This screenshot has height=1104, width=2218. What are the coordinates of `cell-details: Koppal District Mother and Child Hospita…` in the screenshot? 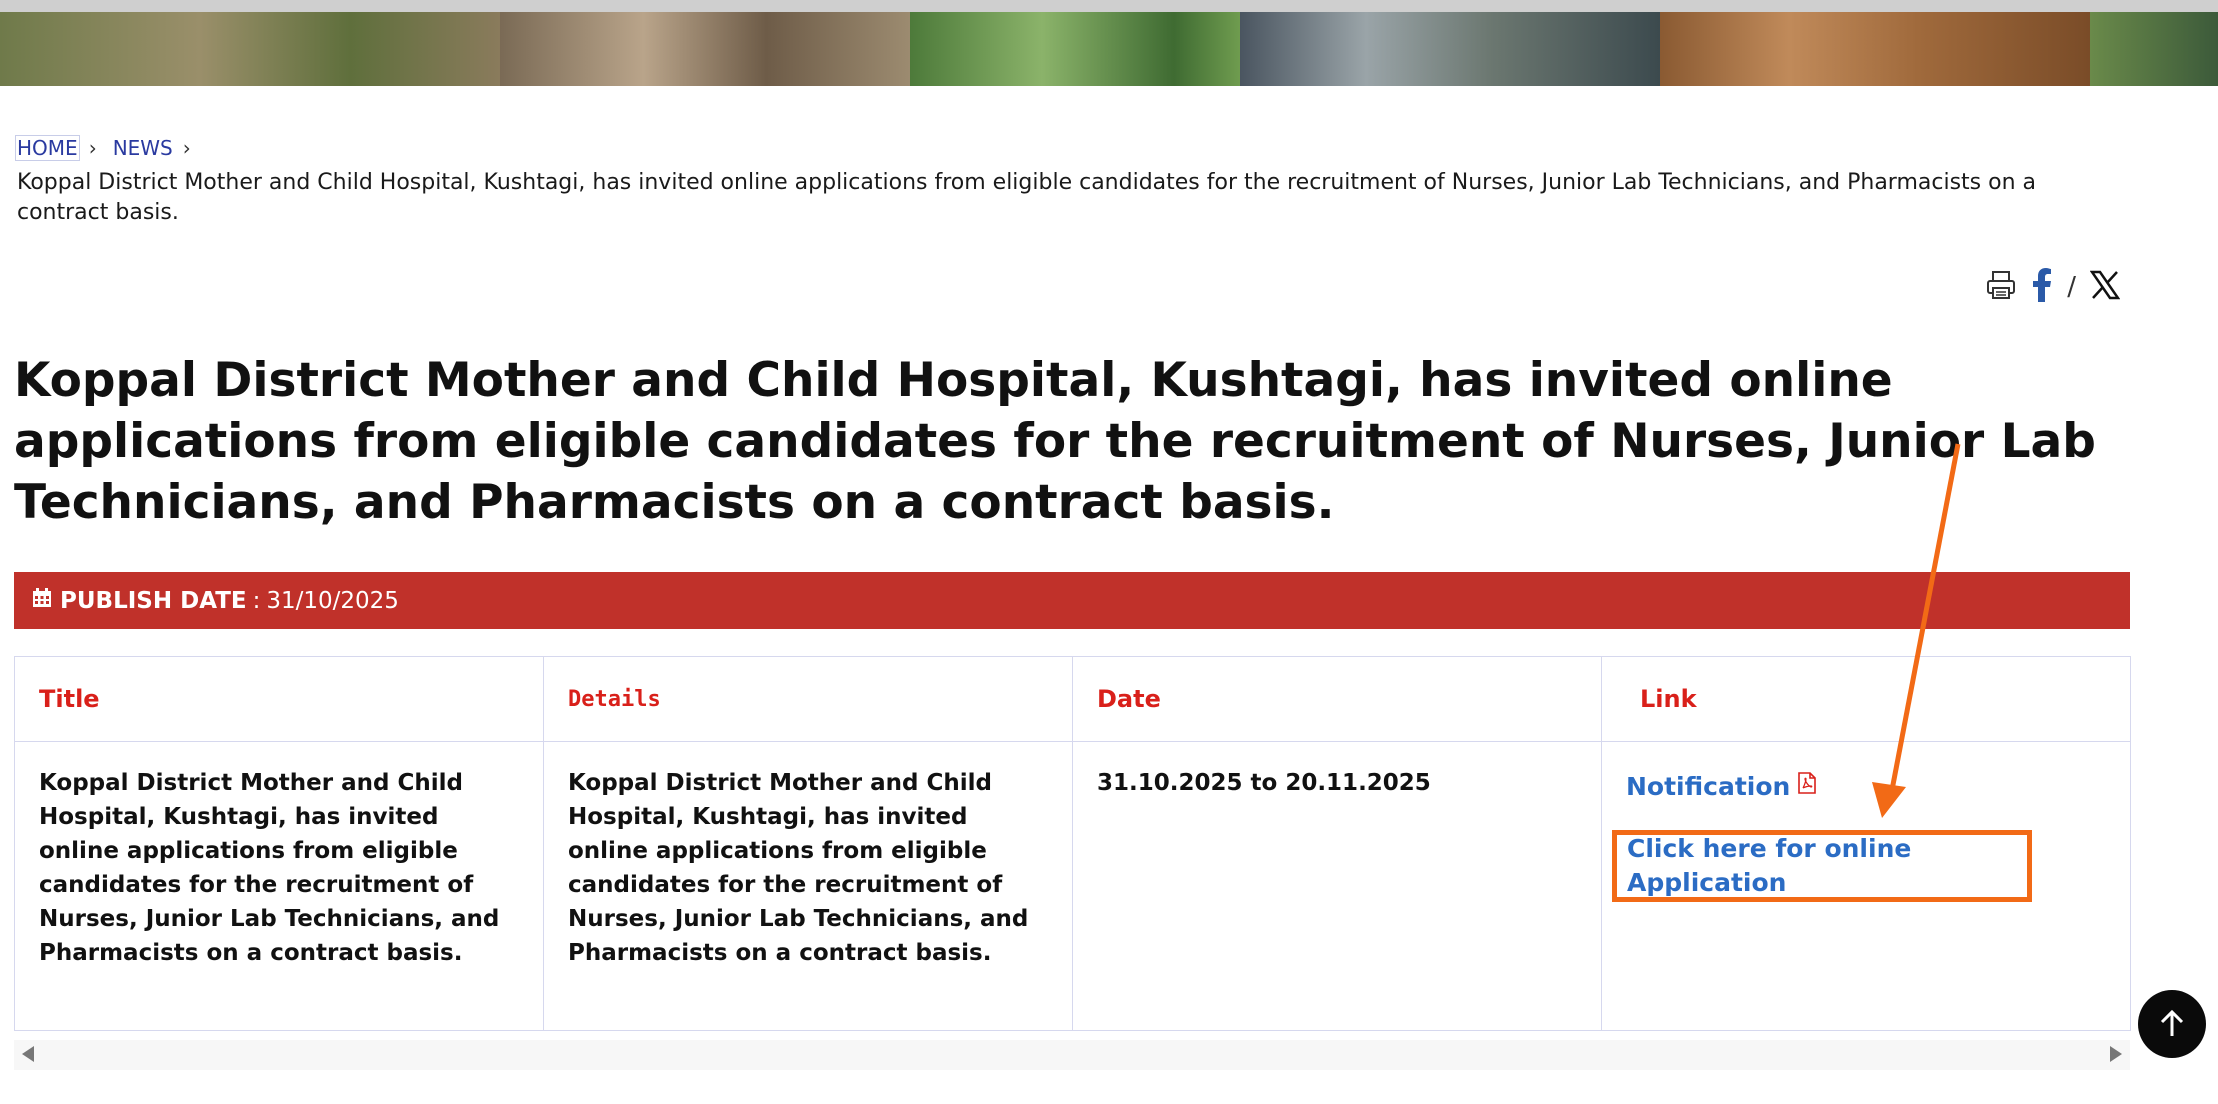 It's located at (808, 886).